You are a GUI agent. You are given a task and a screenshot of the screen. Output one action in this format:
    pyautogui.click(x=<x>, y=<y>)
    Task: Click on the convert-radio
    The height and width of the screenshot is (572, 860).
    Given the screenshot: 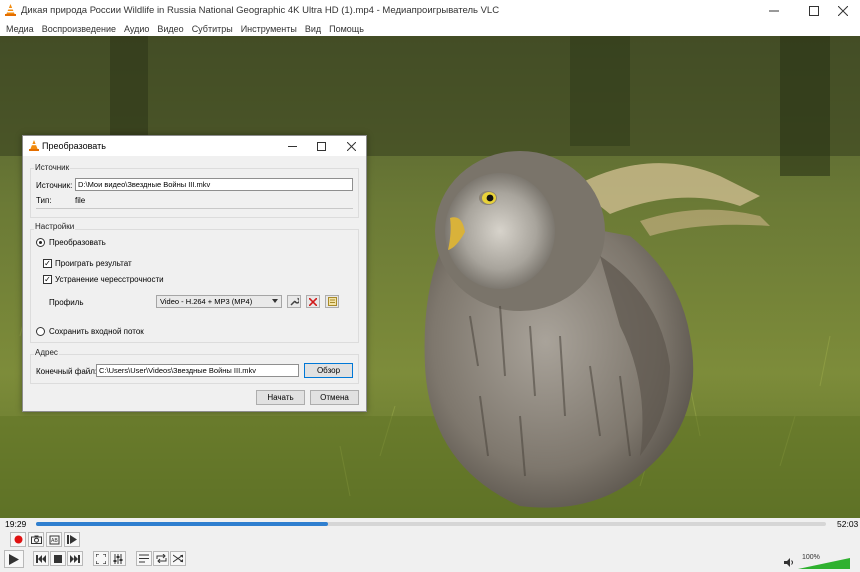 What is the action you would take?
    pyautogui.click(x=40, y=242)
    